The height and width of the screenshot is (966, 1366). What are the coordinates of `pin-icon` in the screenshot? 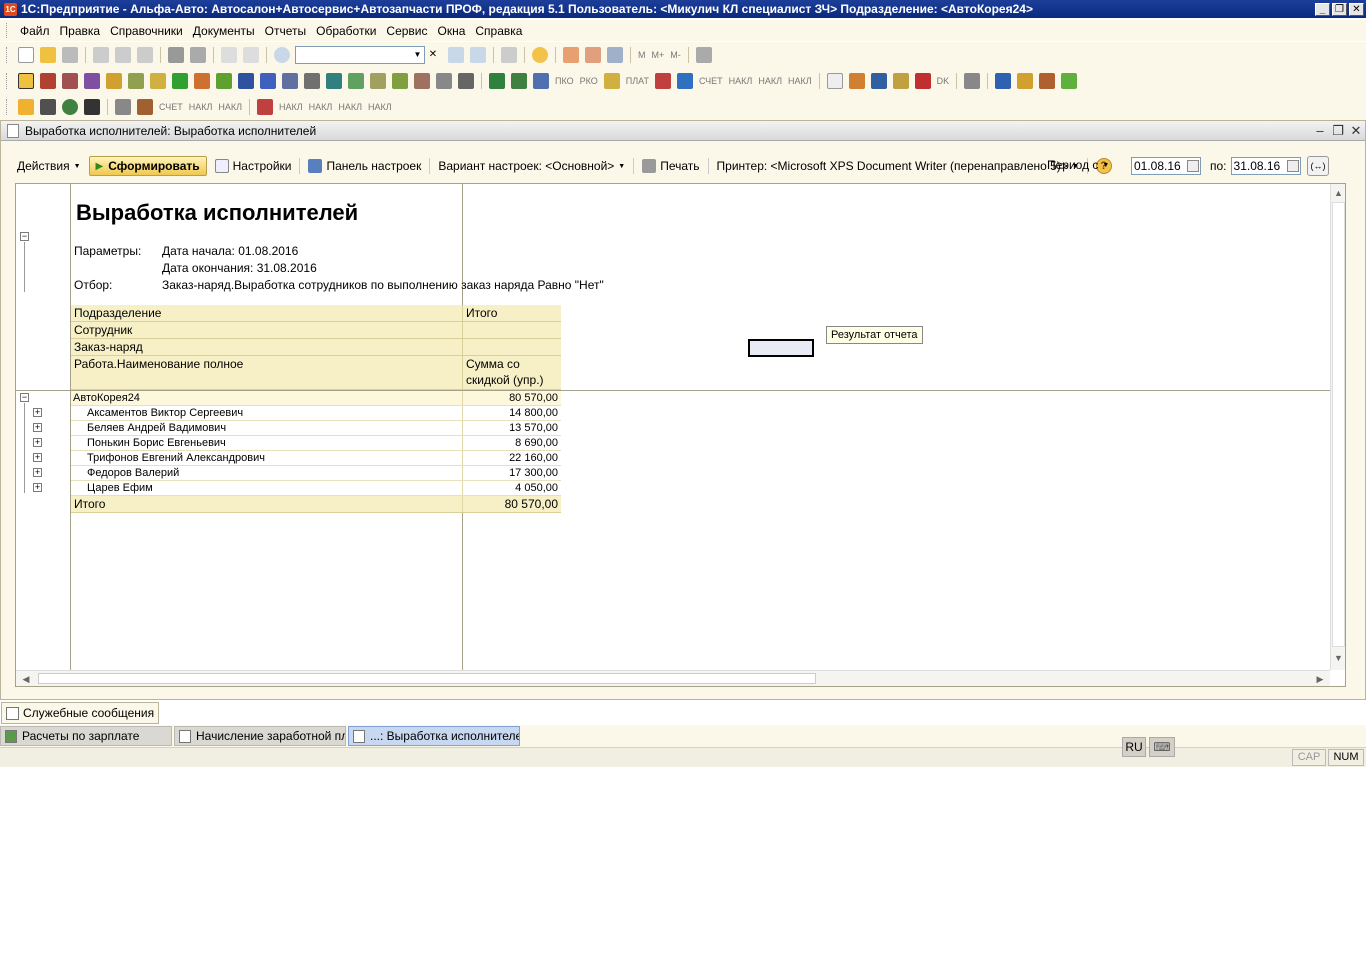 It's located at (92, 107).